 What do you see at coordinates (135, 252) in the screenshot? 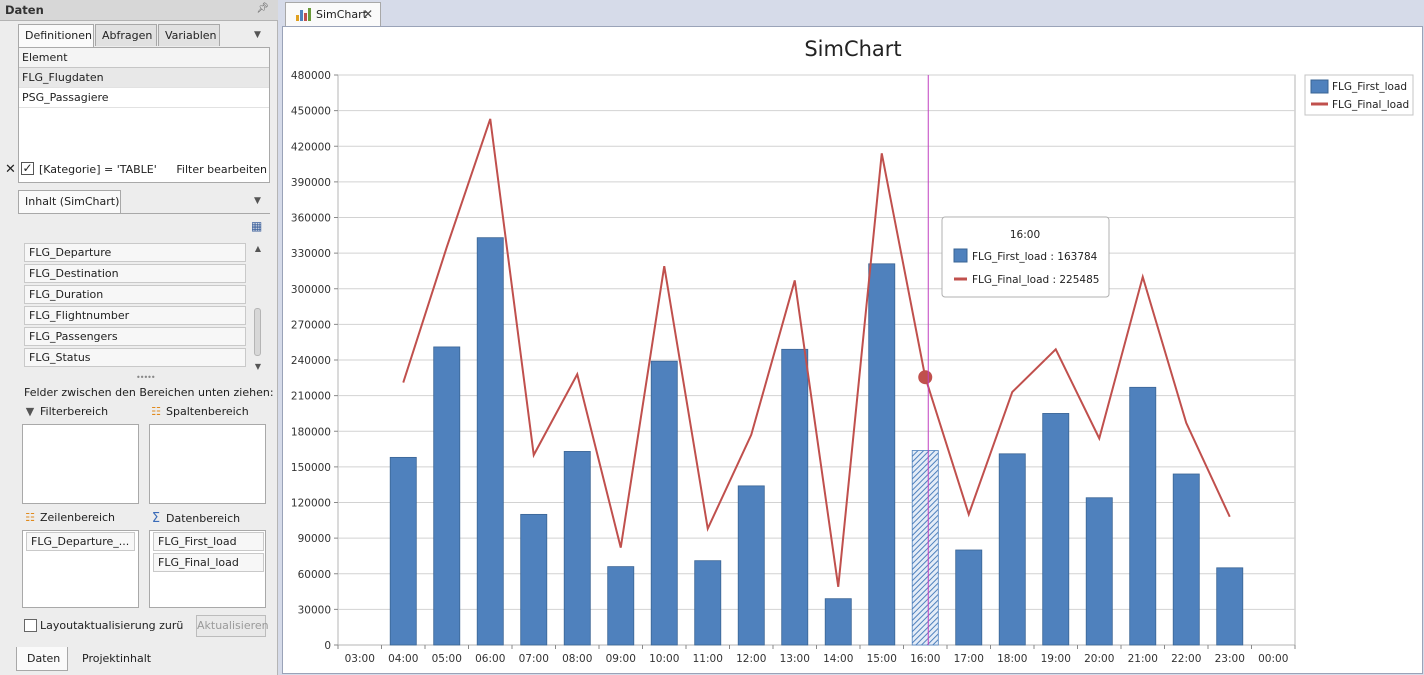
I see `list-item: FLG_Departure` at bounding box center [135, 252].